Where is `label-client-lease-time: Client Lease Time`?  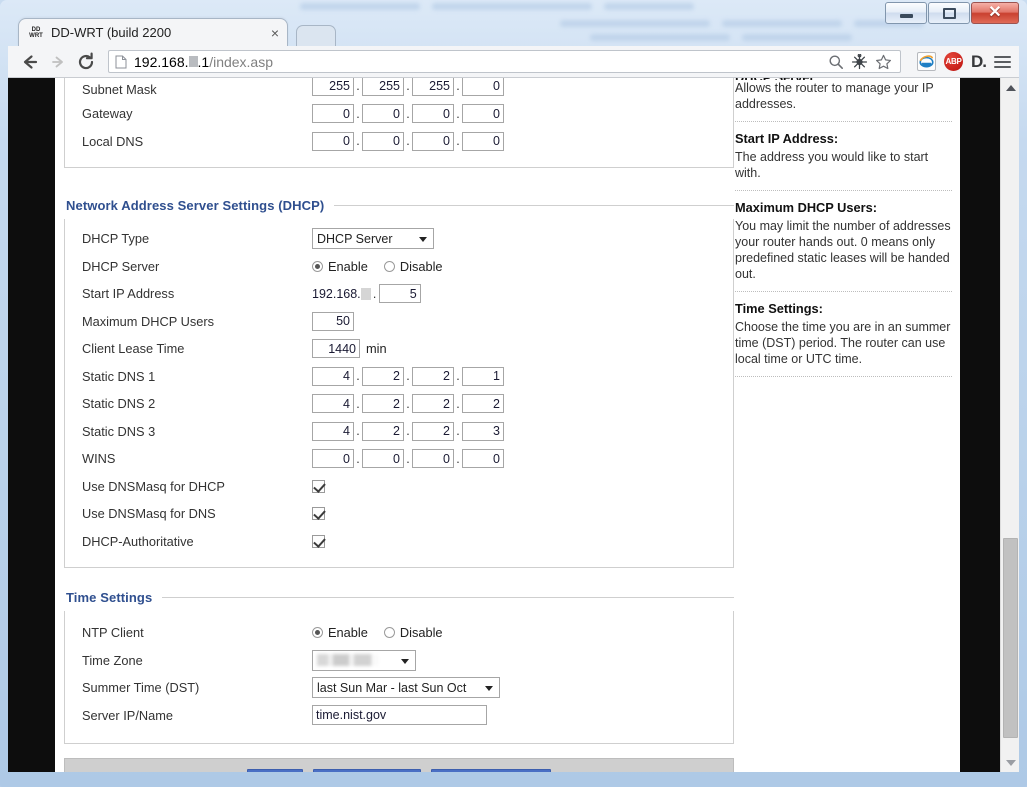
label-client-lease-time: Client Lease Time is located at coordinates (133, 349).